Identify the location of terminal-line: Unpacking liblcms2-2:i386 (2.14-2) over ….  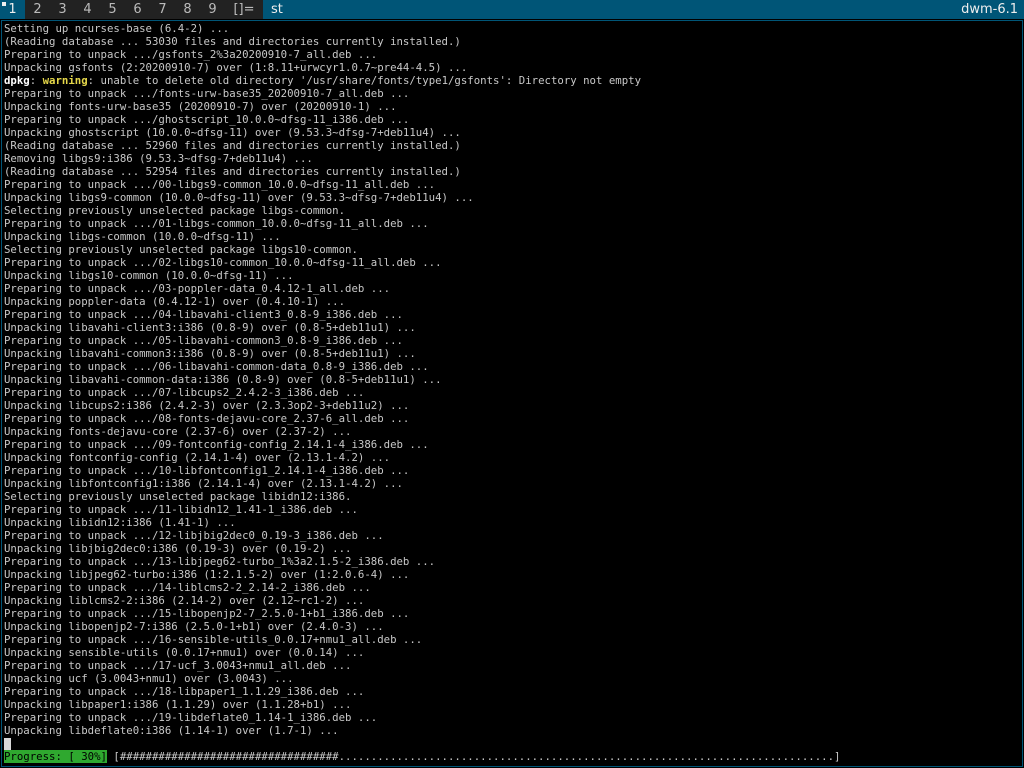
(512, 600).